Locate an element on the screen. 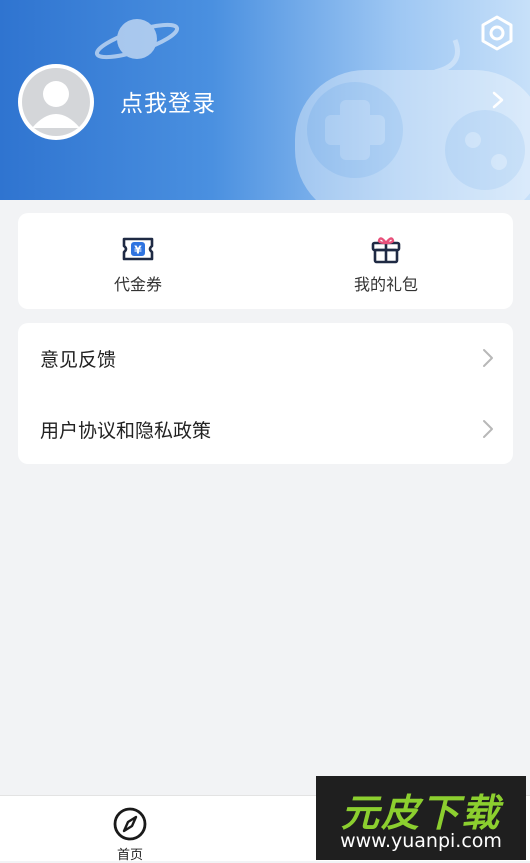 The image size is (530, 863). default-user-icon is located at coordinates (56, 102).